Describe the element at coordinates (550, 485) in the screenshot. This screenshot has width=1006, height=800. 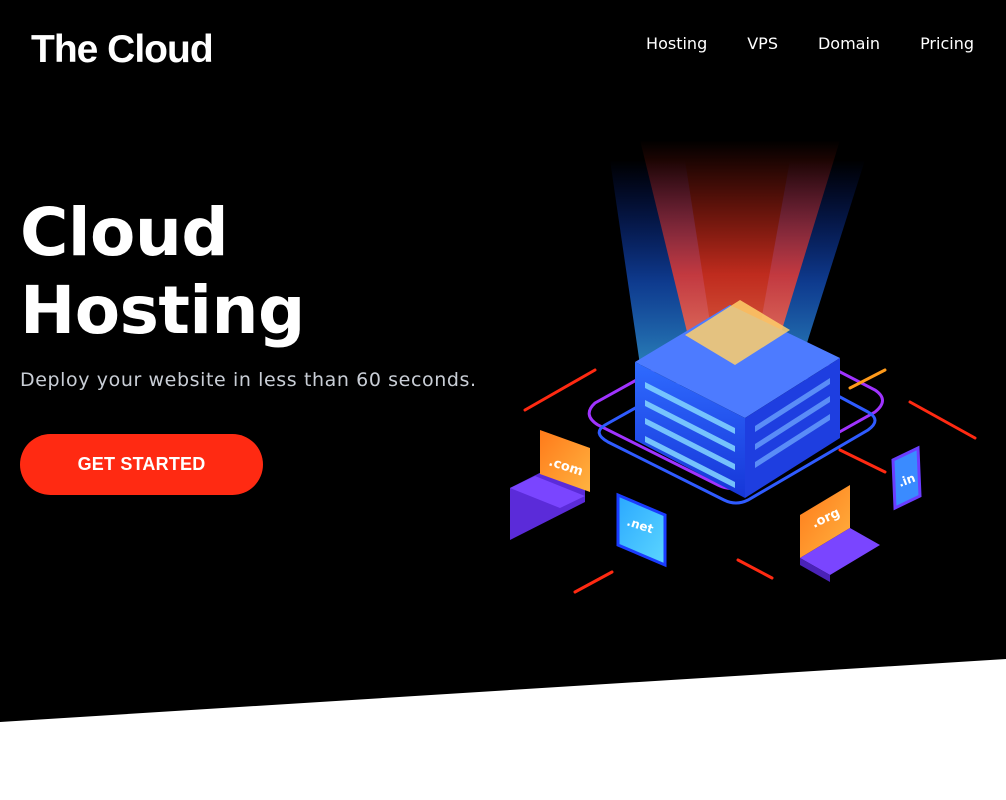
I see `laptop-com: .com` at that location.